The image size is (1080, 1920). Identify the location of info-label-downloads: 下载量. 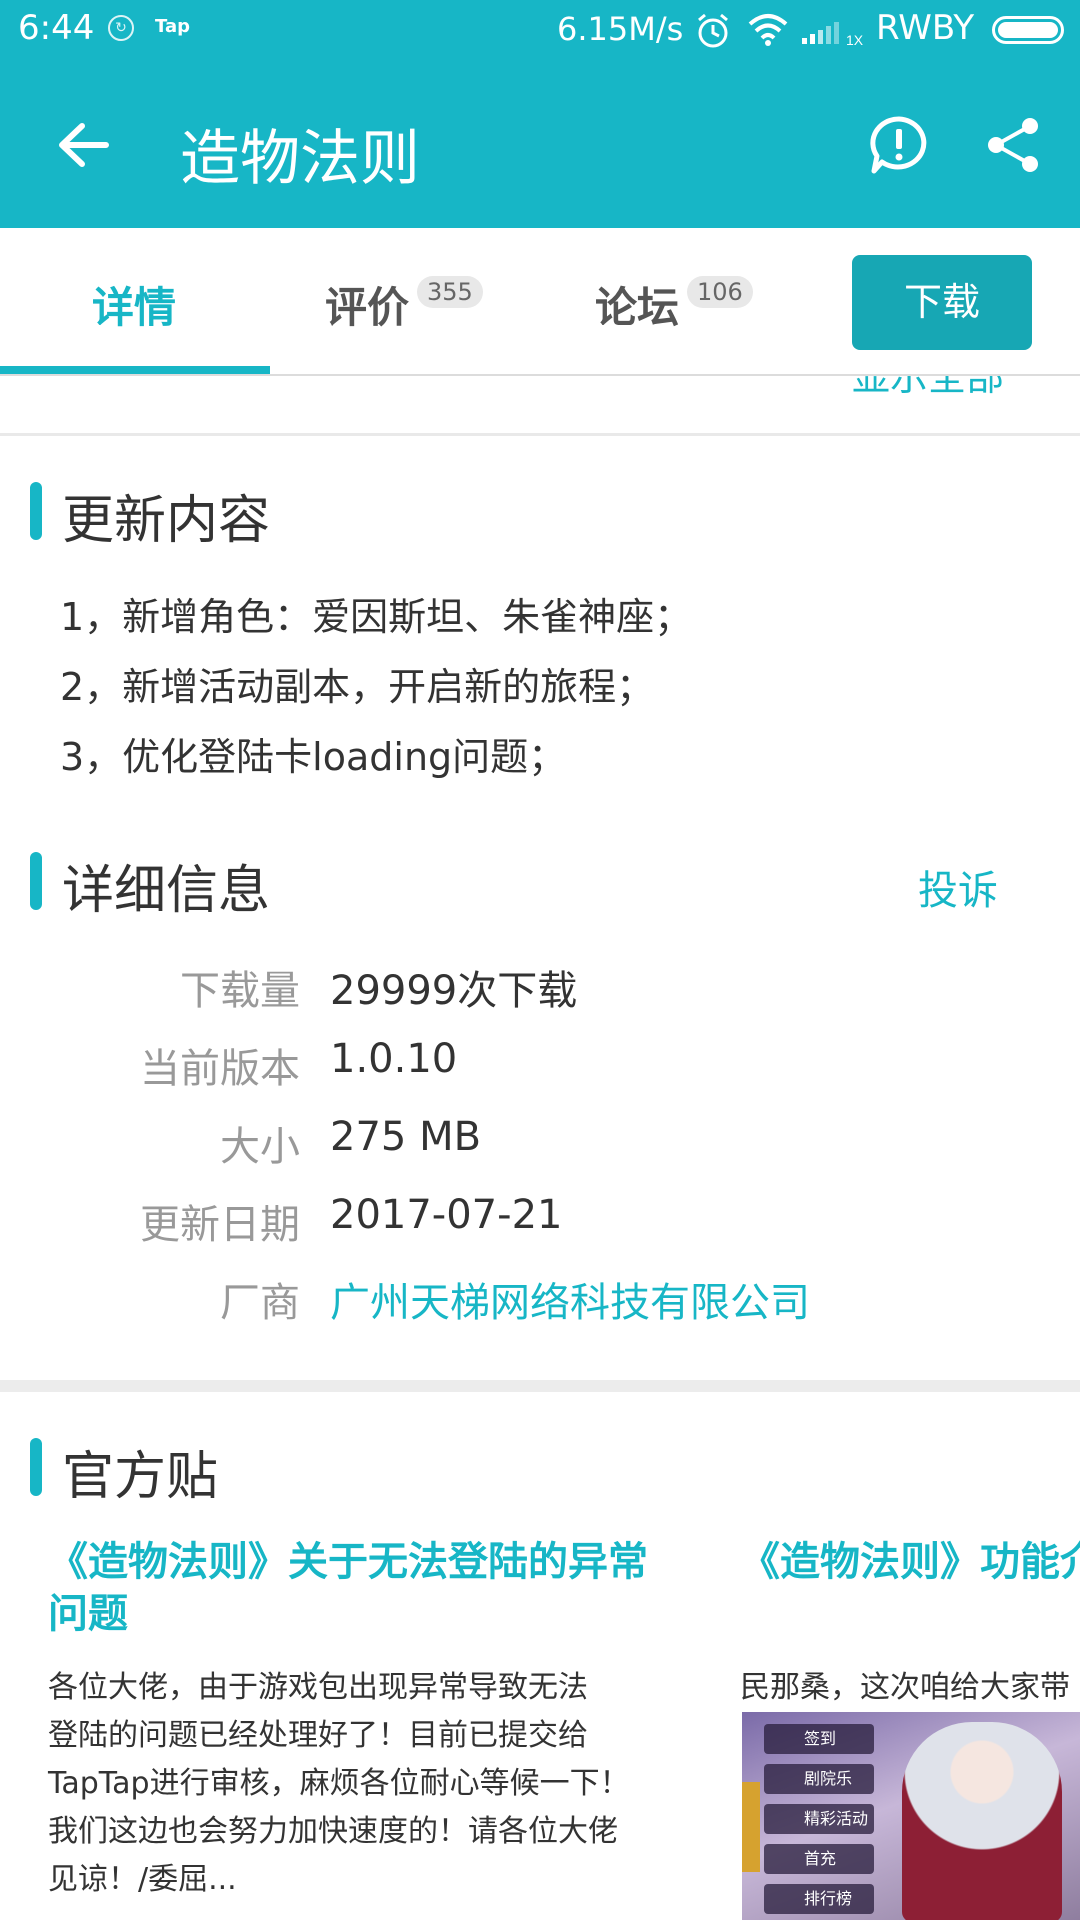
(240, 991).